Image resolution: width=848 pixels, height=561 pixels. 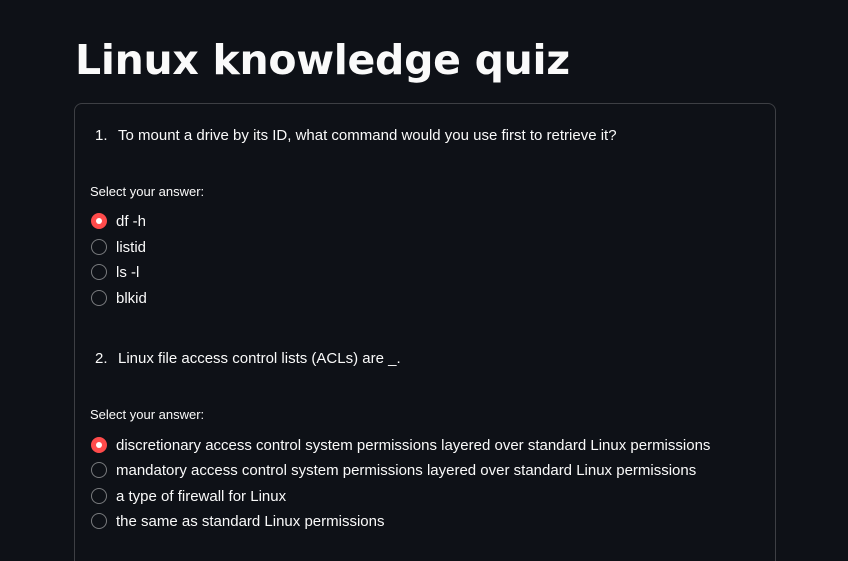 What do you see at coordinates (128, 272) in the screenshot?
I see `option-label: ls -l` at bounding box center [128, 272].